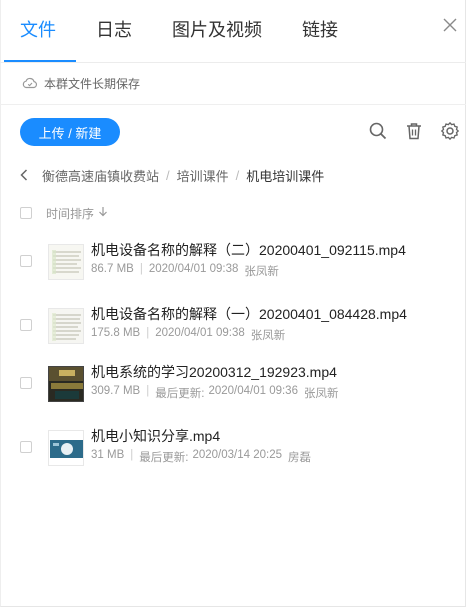 Image resolution: width=467 pixels, height=608 pixels. I want to click on divider, so click(233, 104).